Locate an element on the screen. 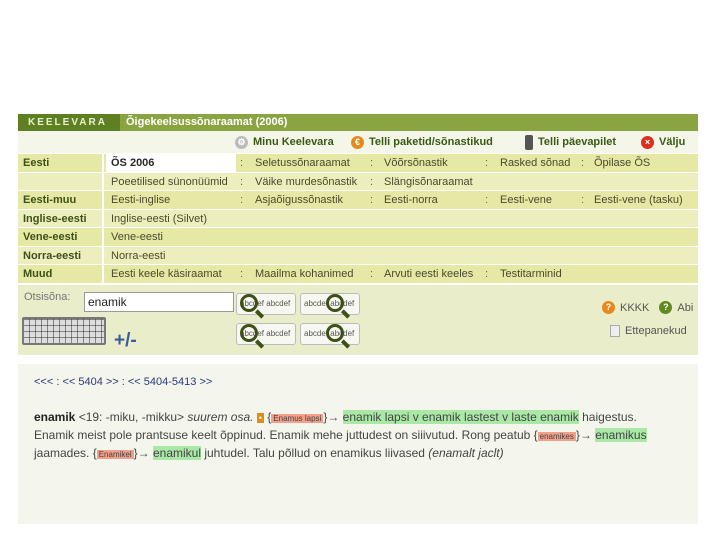  plus-minus-toggle: +/- is located at coordinates (125, 341).